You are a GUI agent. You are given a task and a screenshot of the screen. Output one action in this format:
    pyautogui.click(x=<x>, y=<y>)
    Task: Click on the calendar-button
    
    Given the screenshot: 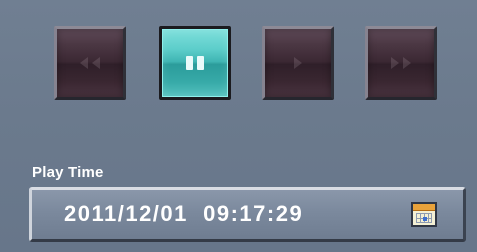 What is the action you would take?
    pyautogui.click(x=424, y=214)
    